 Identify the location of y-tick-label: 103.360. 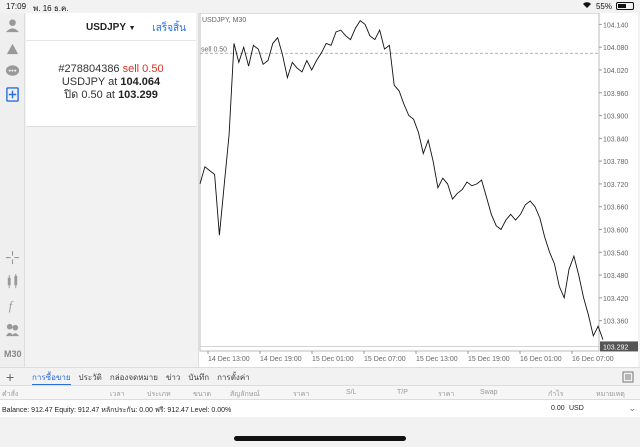
(615, 322).